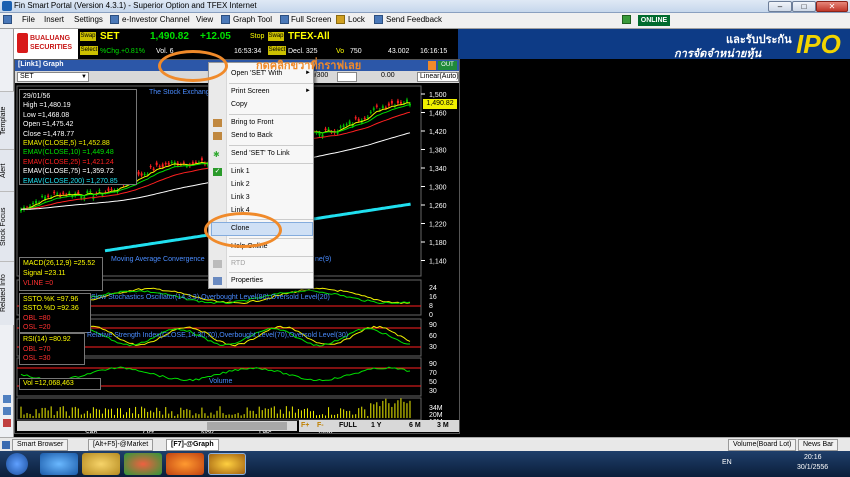 The width and height of the screenshot is (850, 477). What do you see at coordinates (121, 445) in the screenshot?
I see `tab-market: [Alt+F5]-@Market` at bounding box center [121, 445].